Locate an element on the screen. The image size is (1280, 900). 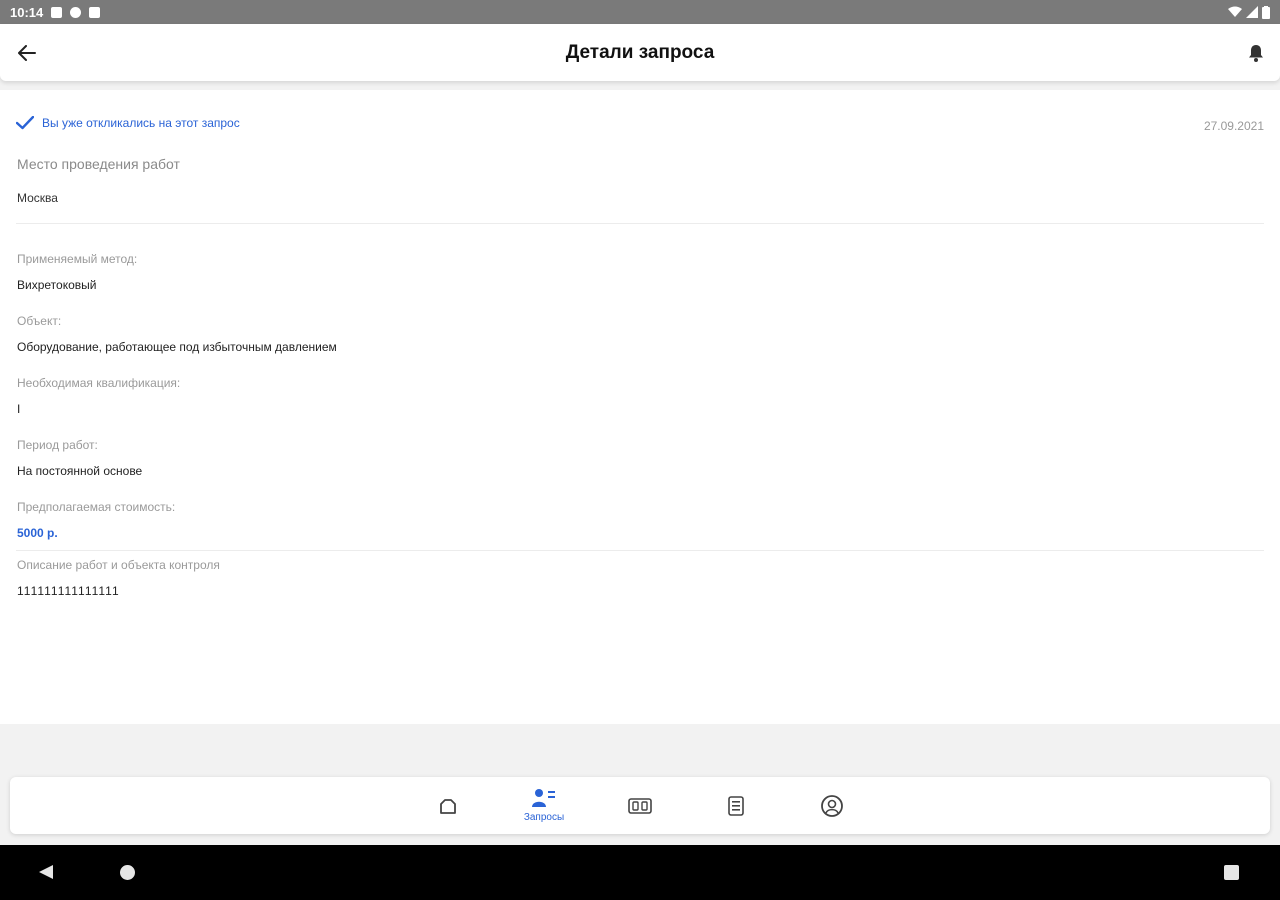
nav-item-requests: Запросы is located at coordinates (544, 805).